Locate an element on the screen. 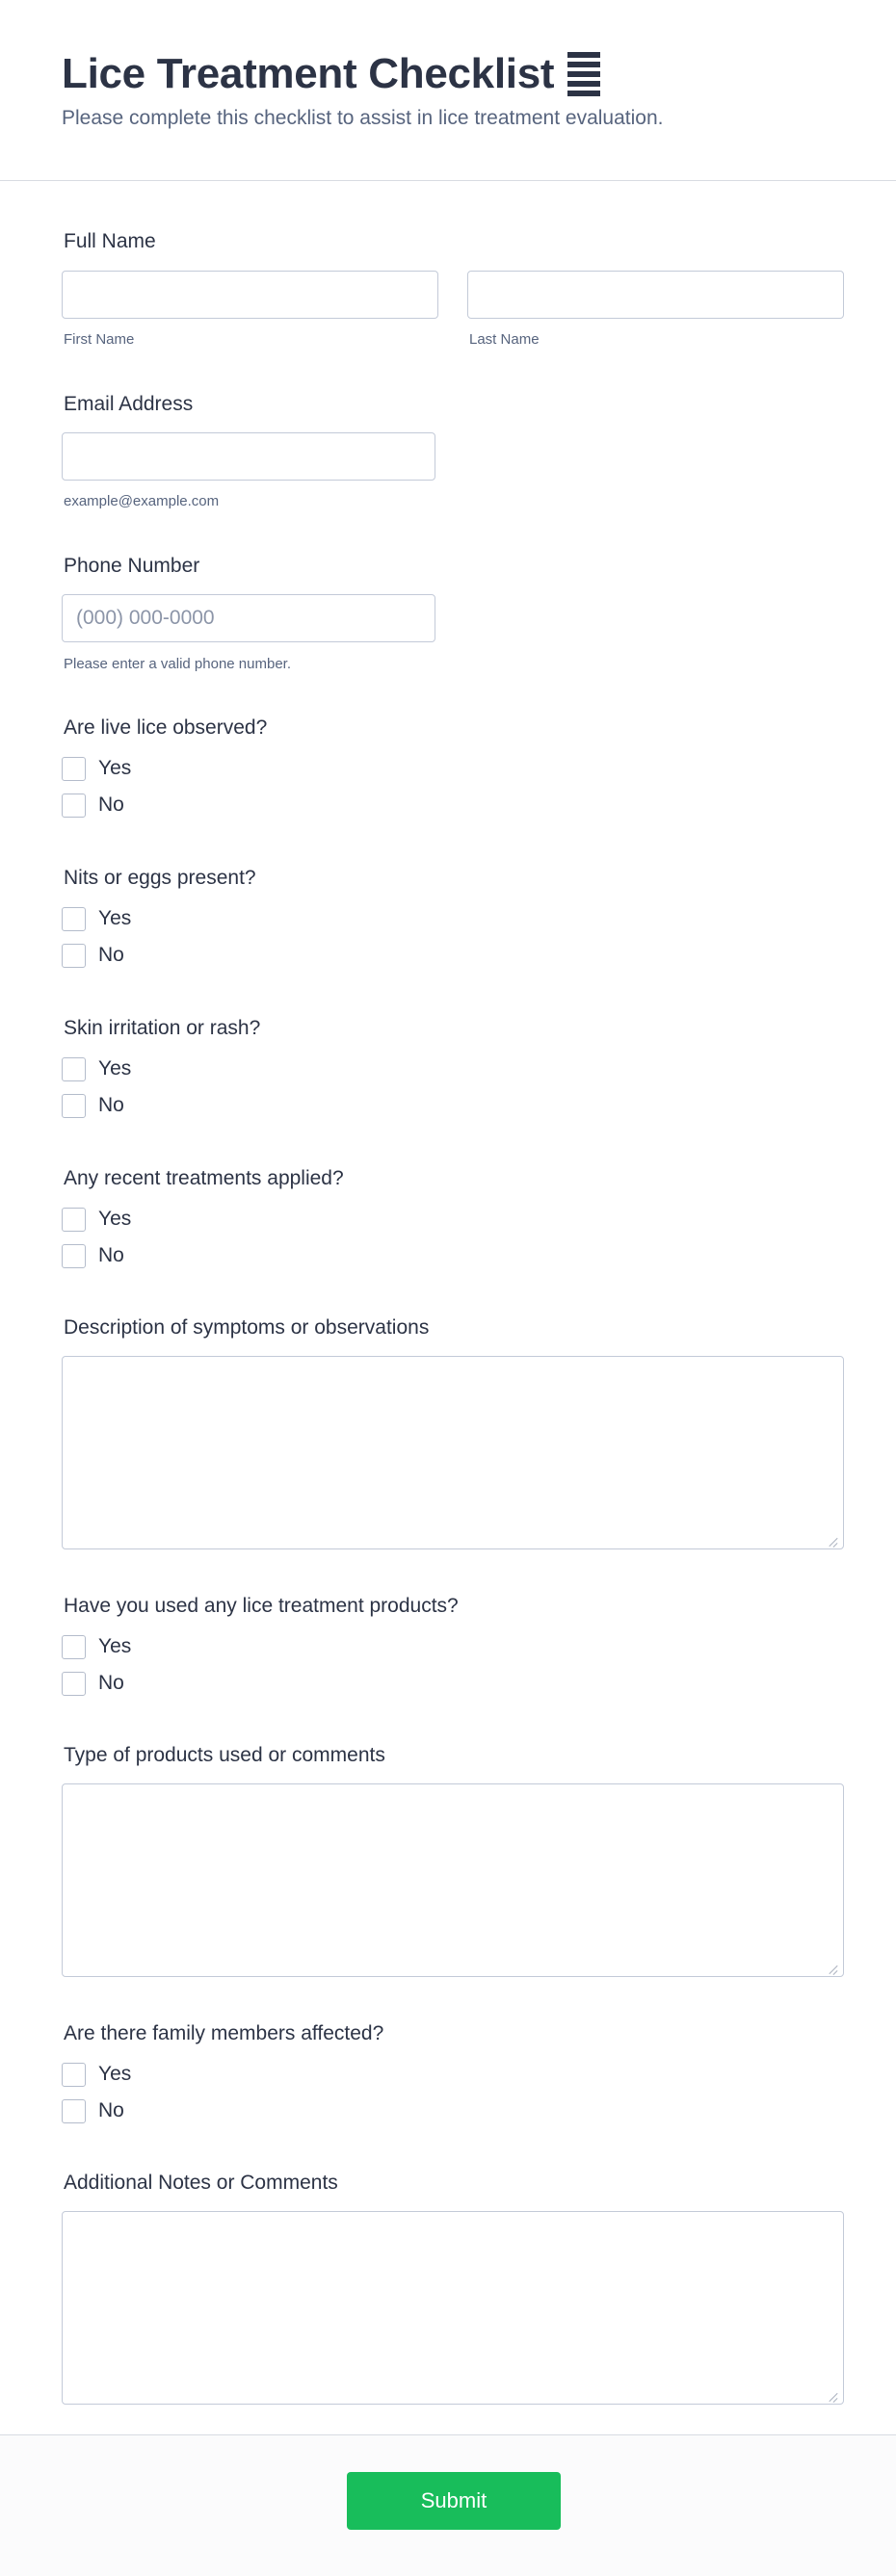 This screenshot has width=896, height=2576. first-name-input is located at coordinates (250, 295).